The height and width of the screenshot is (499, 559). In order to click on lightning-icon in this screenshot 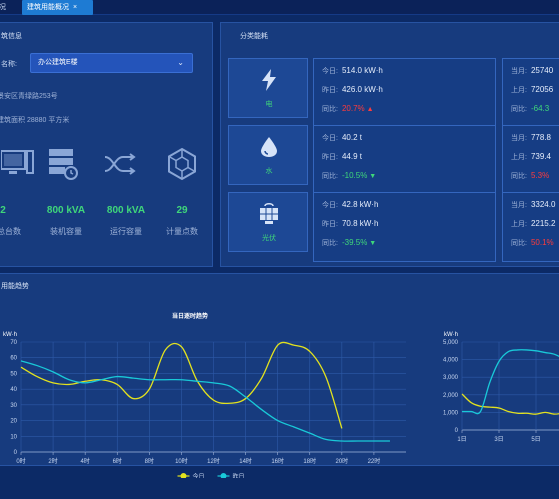, I will do `click(269, 80)`.